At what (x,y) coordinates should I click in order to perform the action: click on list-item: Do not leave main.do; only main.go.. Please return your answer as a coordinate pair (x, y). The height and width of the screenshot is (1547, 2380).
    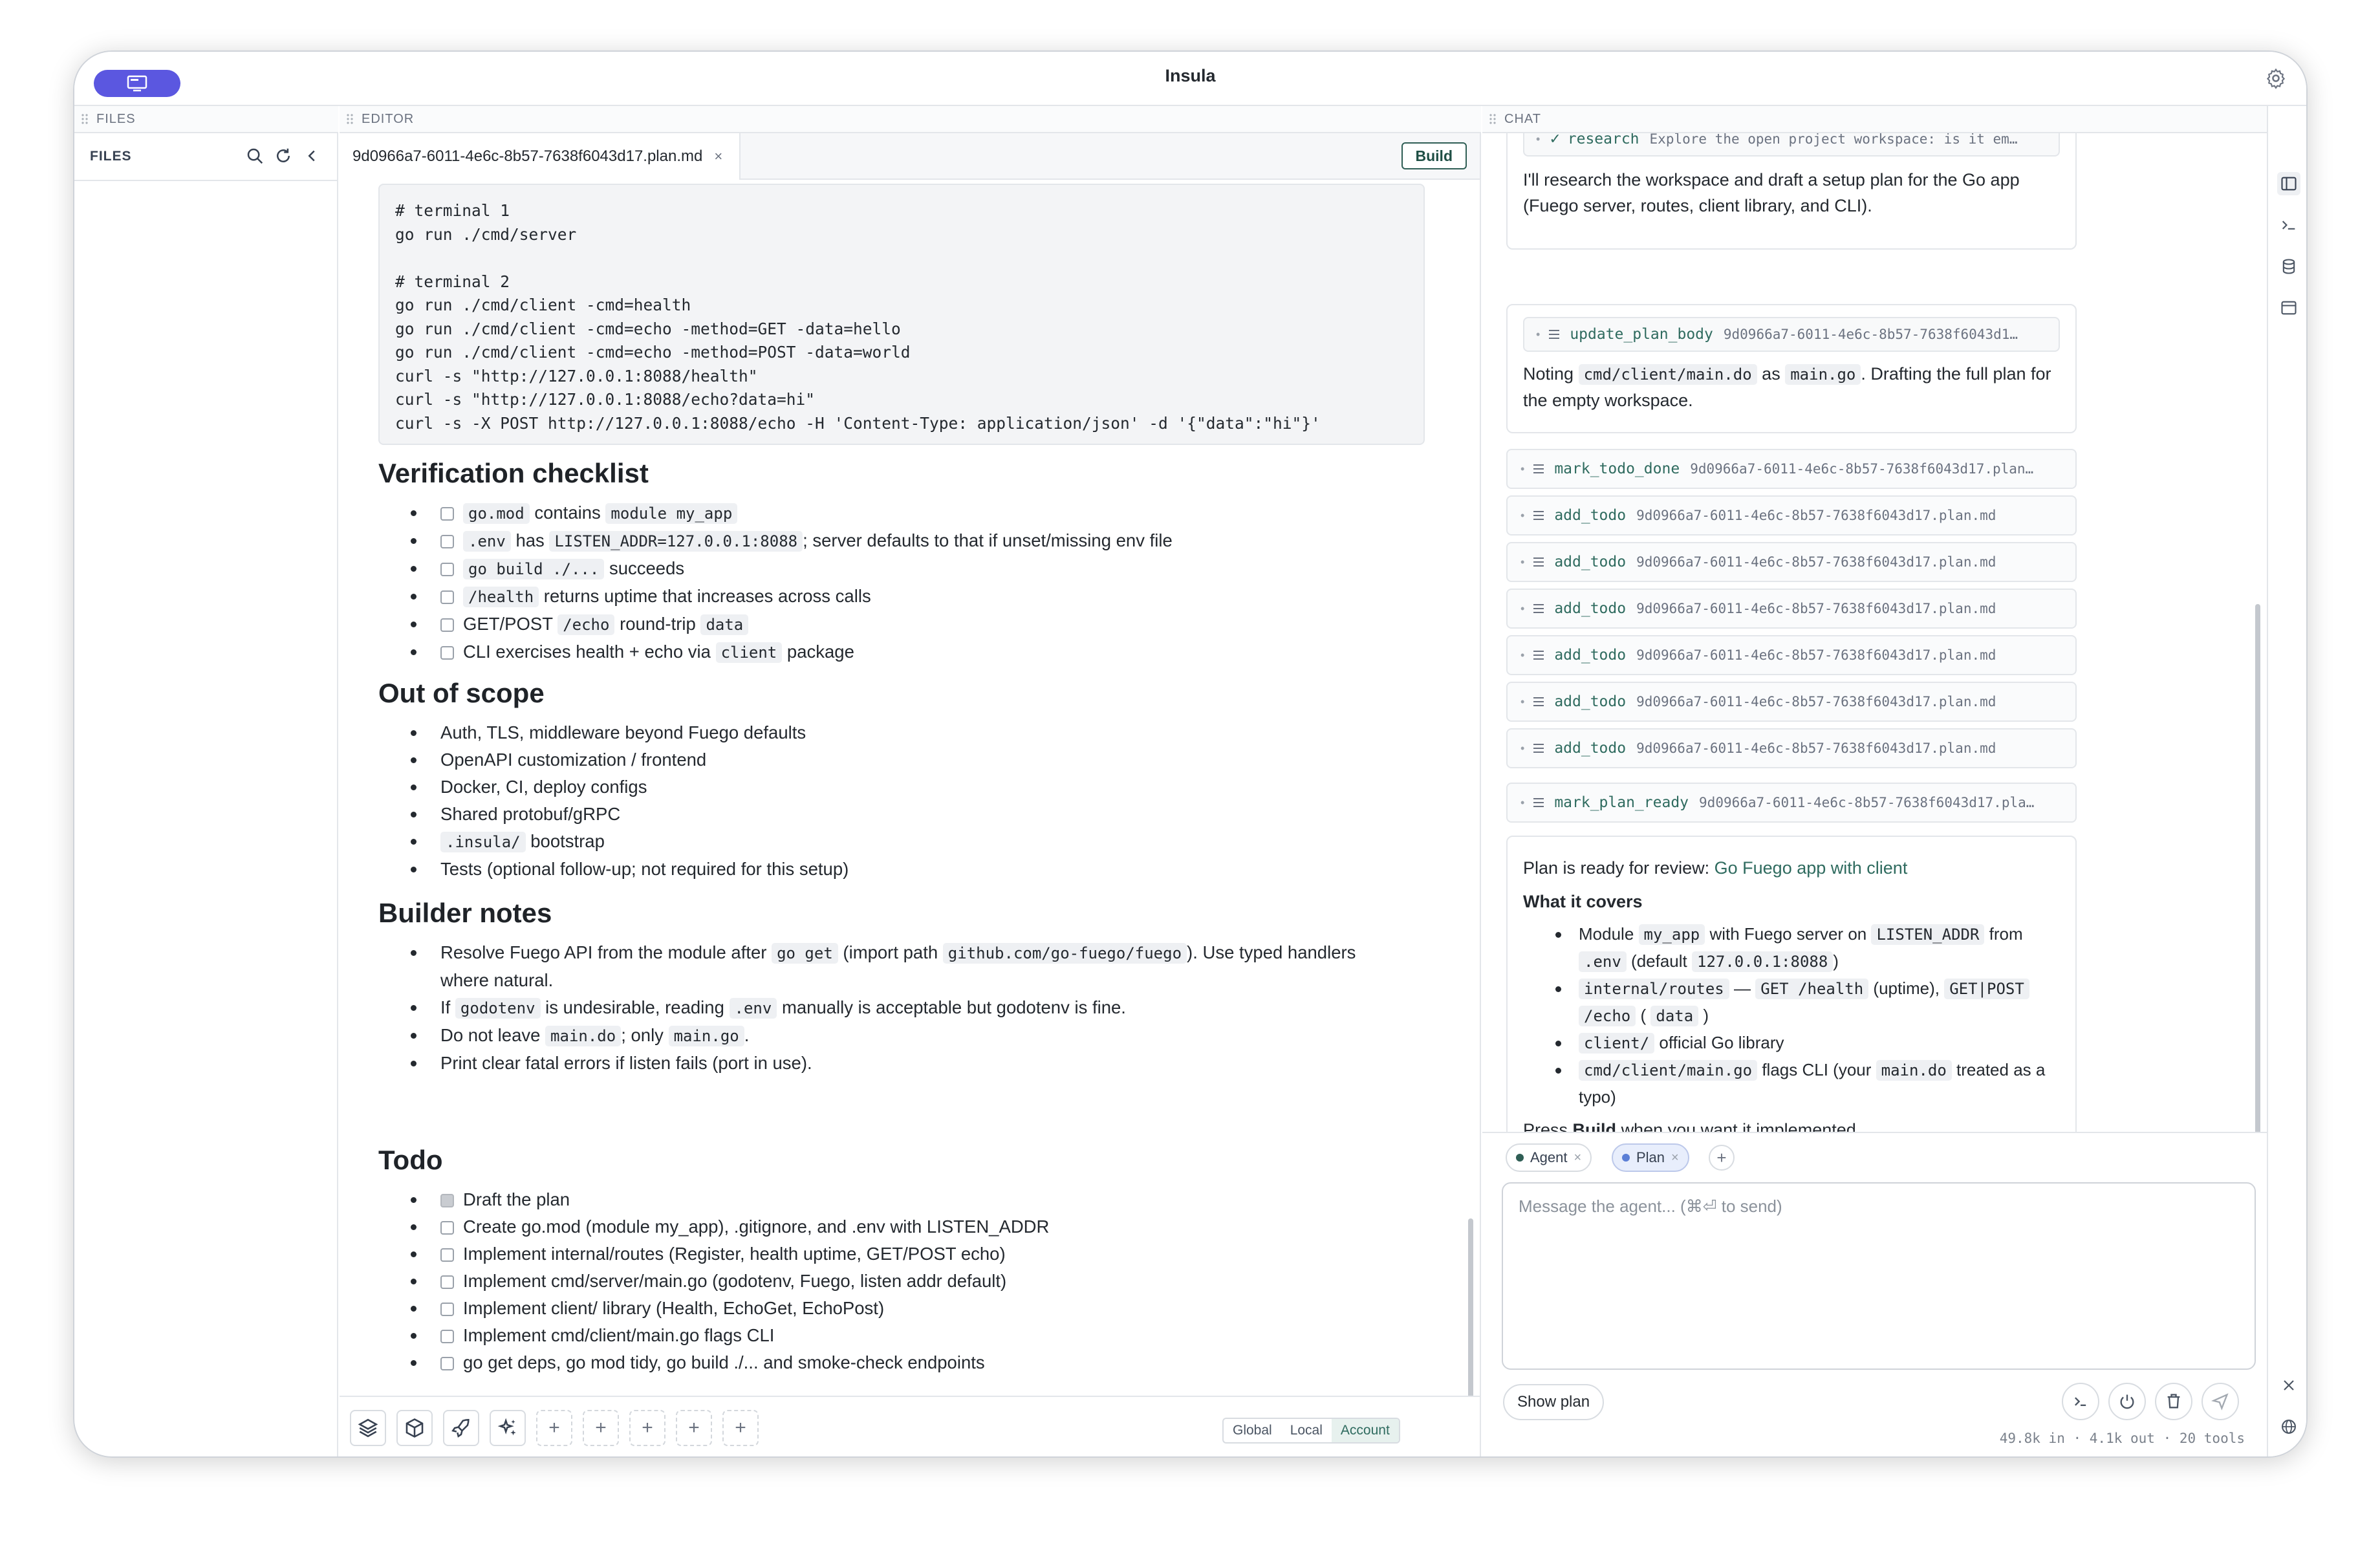
    Looking at the image, I should click on (902, 1036).